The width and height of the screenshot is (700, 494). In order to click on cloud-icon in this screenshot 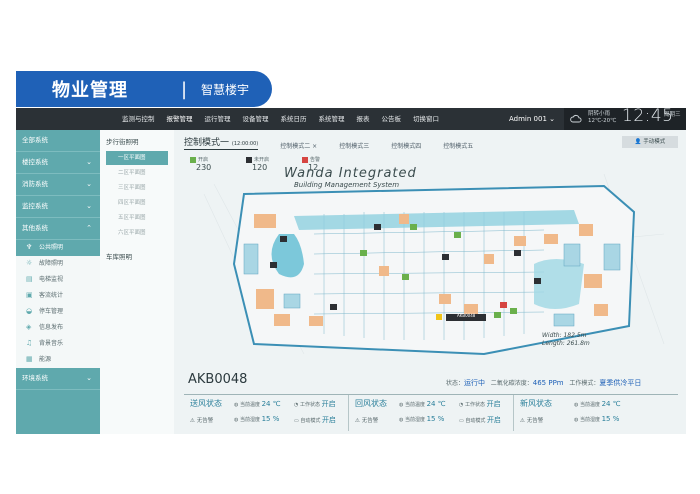, I will do `click(576, 118)`.